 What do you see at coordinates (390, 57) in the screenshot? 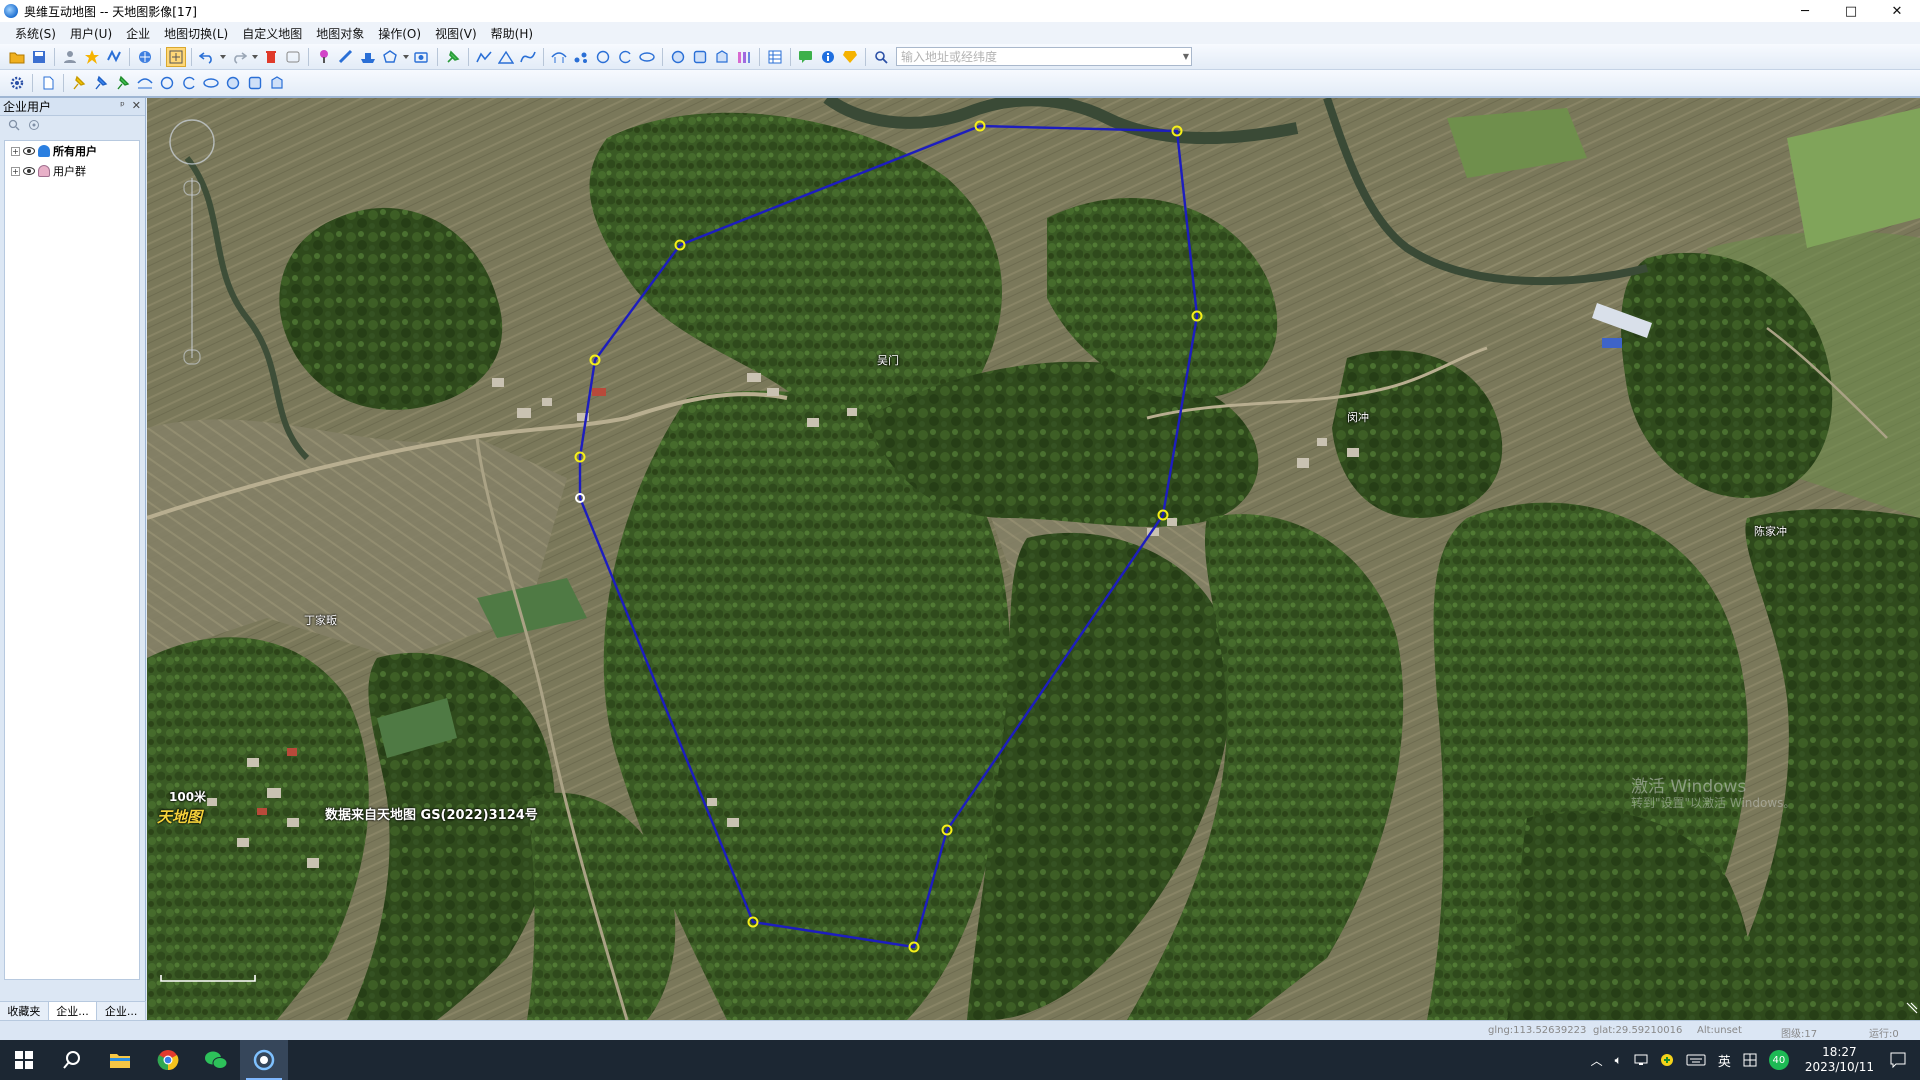
I see `shape-icon` at bounding box center [390, 57].